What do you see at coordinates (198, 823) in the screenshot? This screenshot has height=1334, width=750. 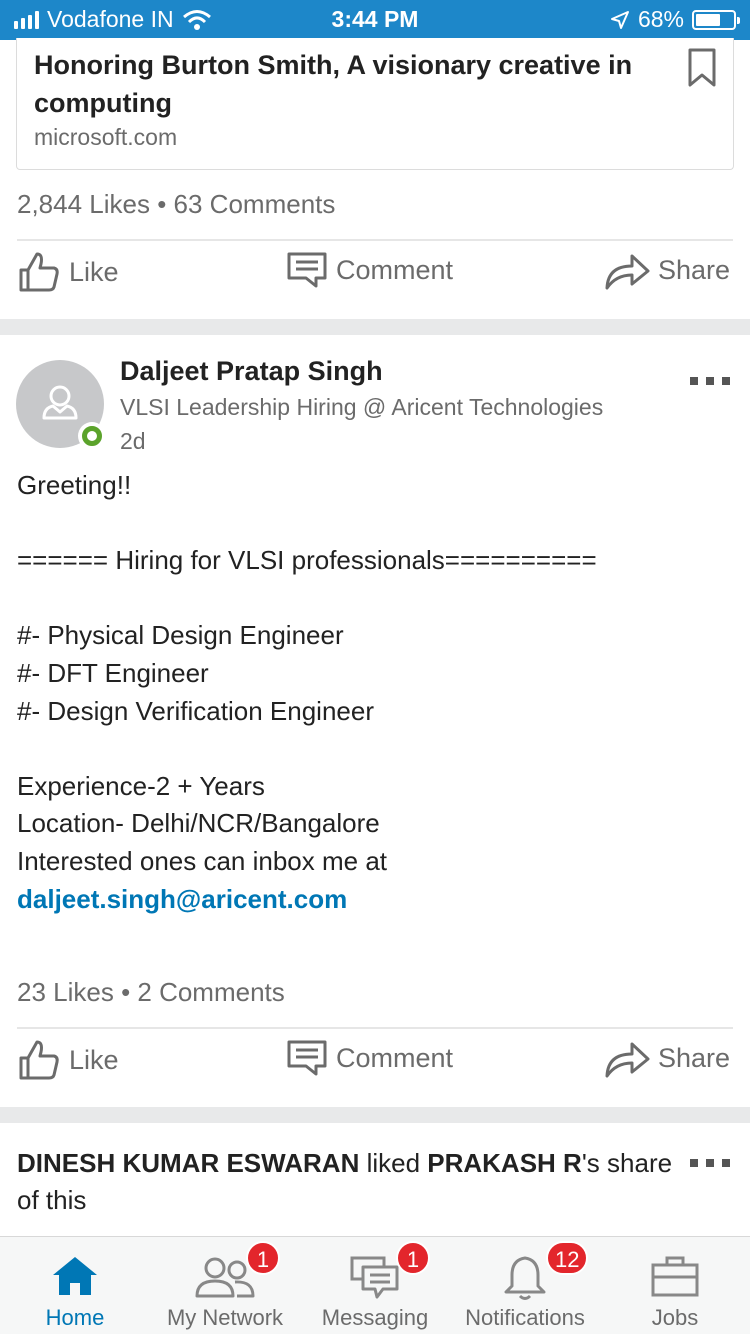 I see `post-line: Location- Delhi/NCR/Bangalore` at bounding box center [198, 823].